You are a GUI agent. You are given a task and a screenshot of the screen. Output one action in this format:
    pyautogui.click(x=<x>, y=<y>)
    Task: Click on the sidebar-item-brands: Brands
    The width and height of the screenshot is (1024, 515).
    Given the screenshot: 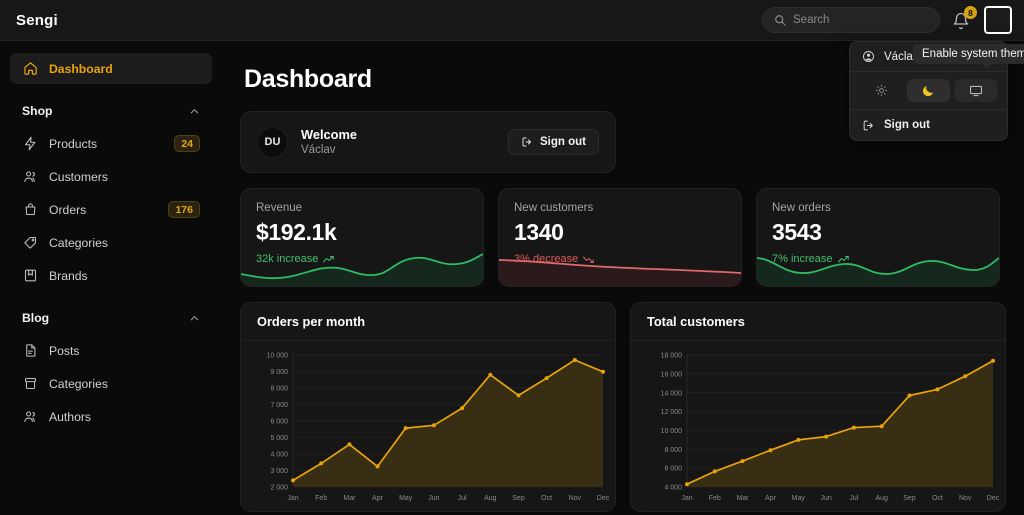 What is the action you would take?
    pyautogui.click(x=111, y=275)
    